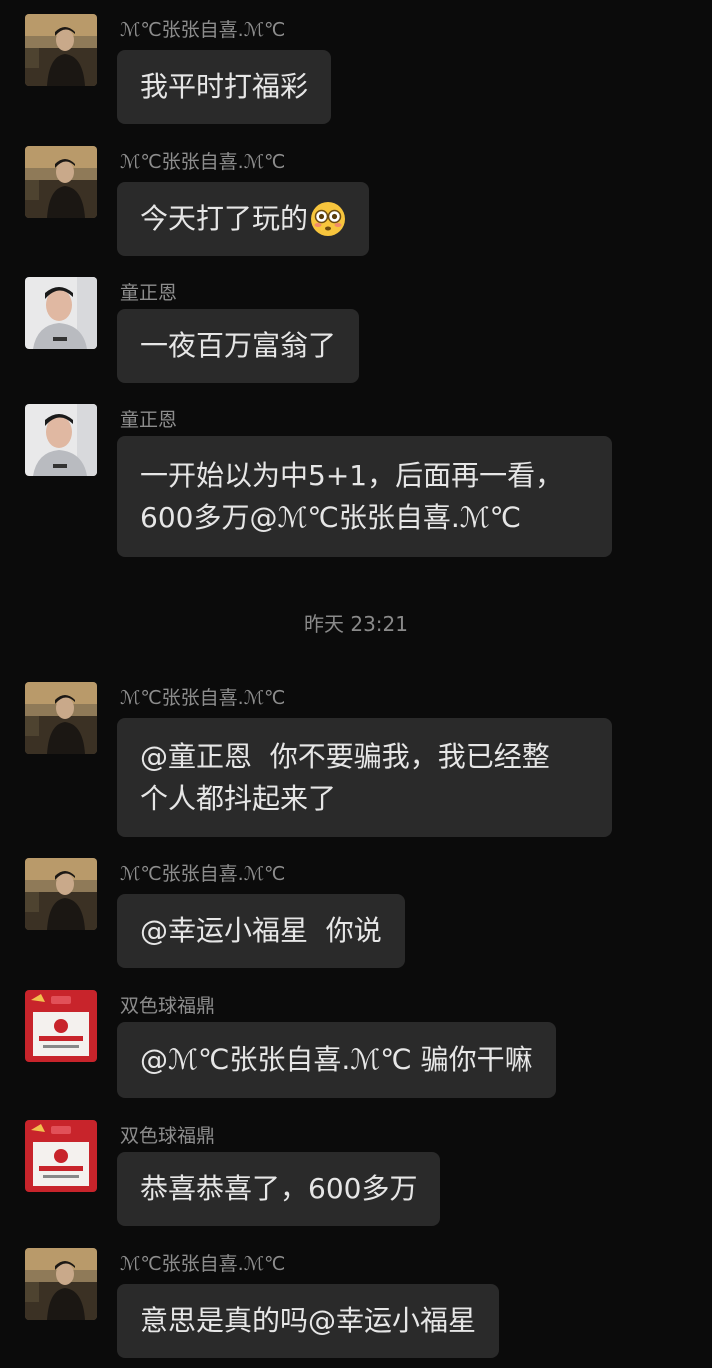 This screenshot has width=712, height=1368. I want to click on message-text: 今天打了玩的, so click(224, 218).